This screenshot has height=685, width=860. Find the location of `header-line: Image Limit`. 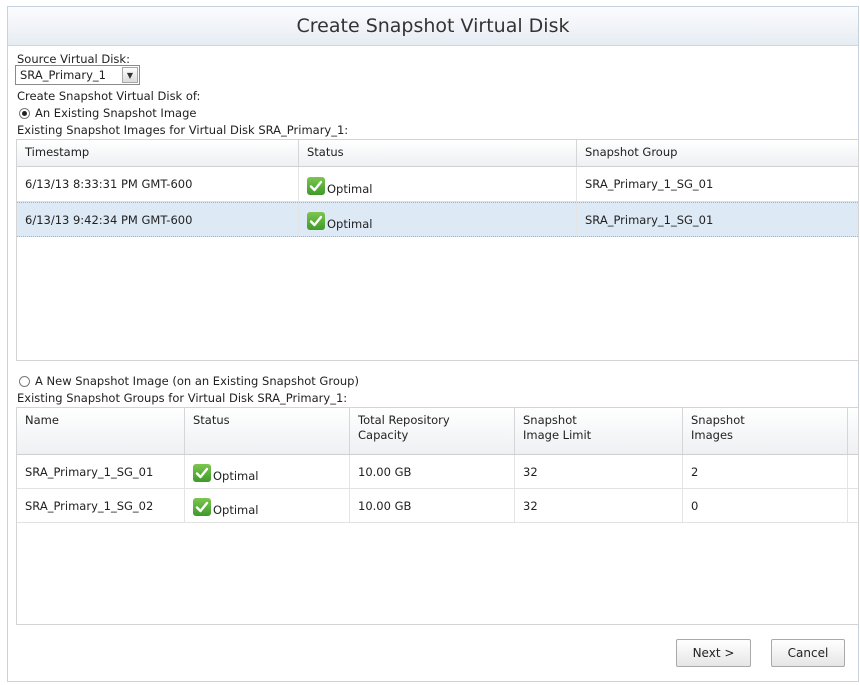

header-line: Image Limit is located at coordinates (557, 435).